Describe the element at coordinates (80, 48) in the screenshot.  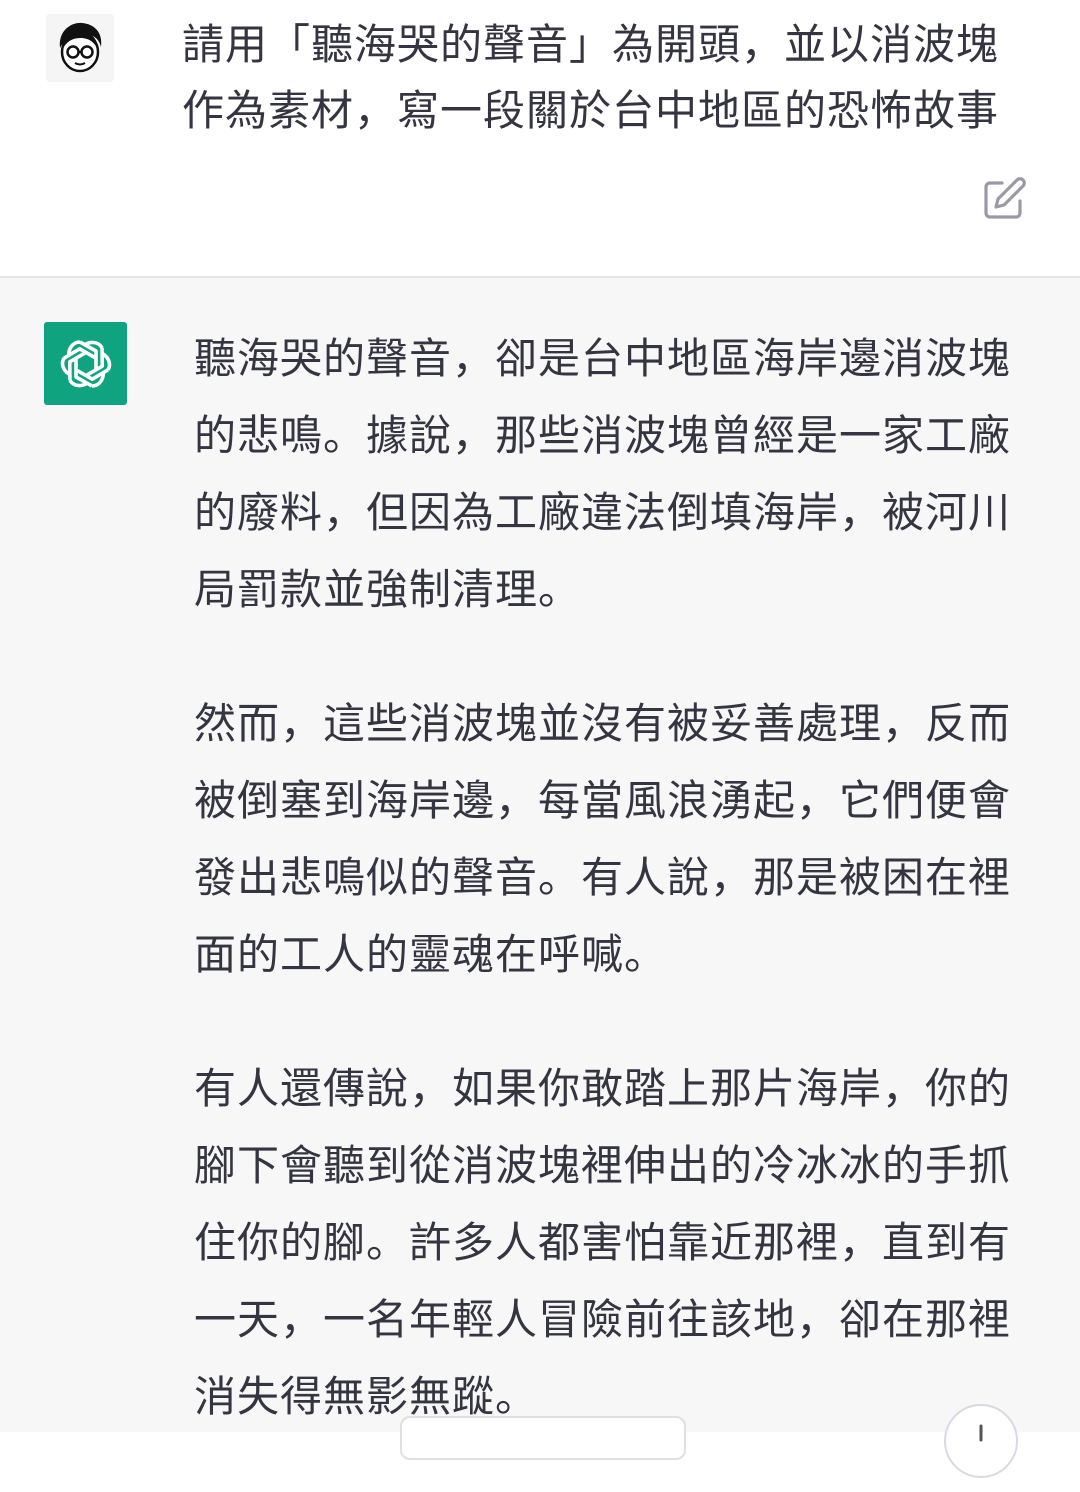
I see `user-avatar-icon` at that location.